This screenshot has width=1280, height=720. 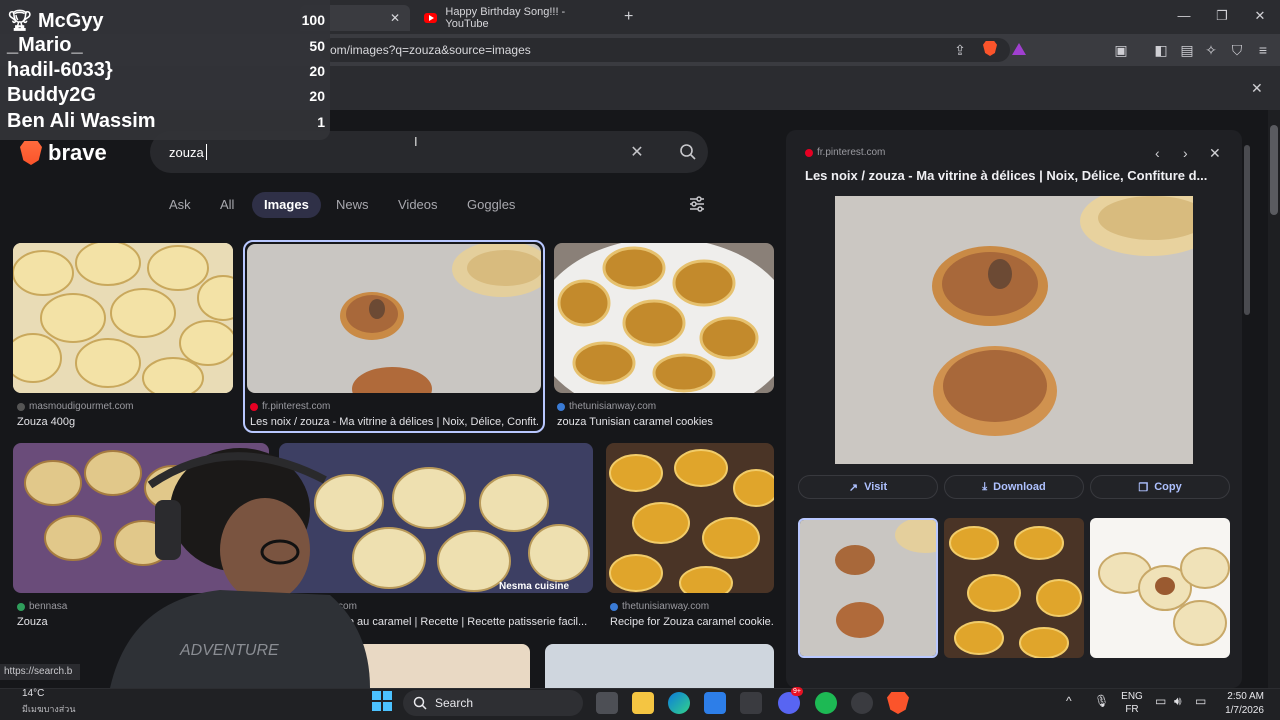 What do you see at coordinates (227, 205) in the screenshot?
I see `tab-all: All` at bounding box center [227, 205].